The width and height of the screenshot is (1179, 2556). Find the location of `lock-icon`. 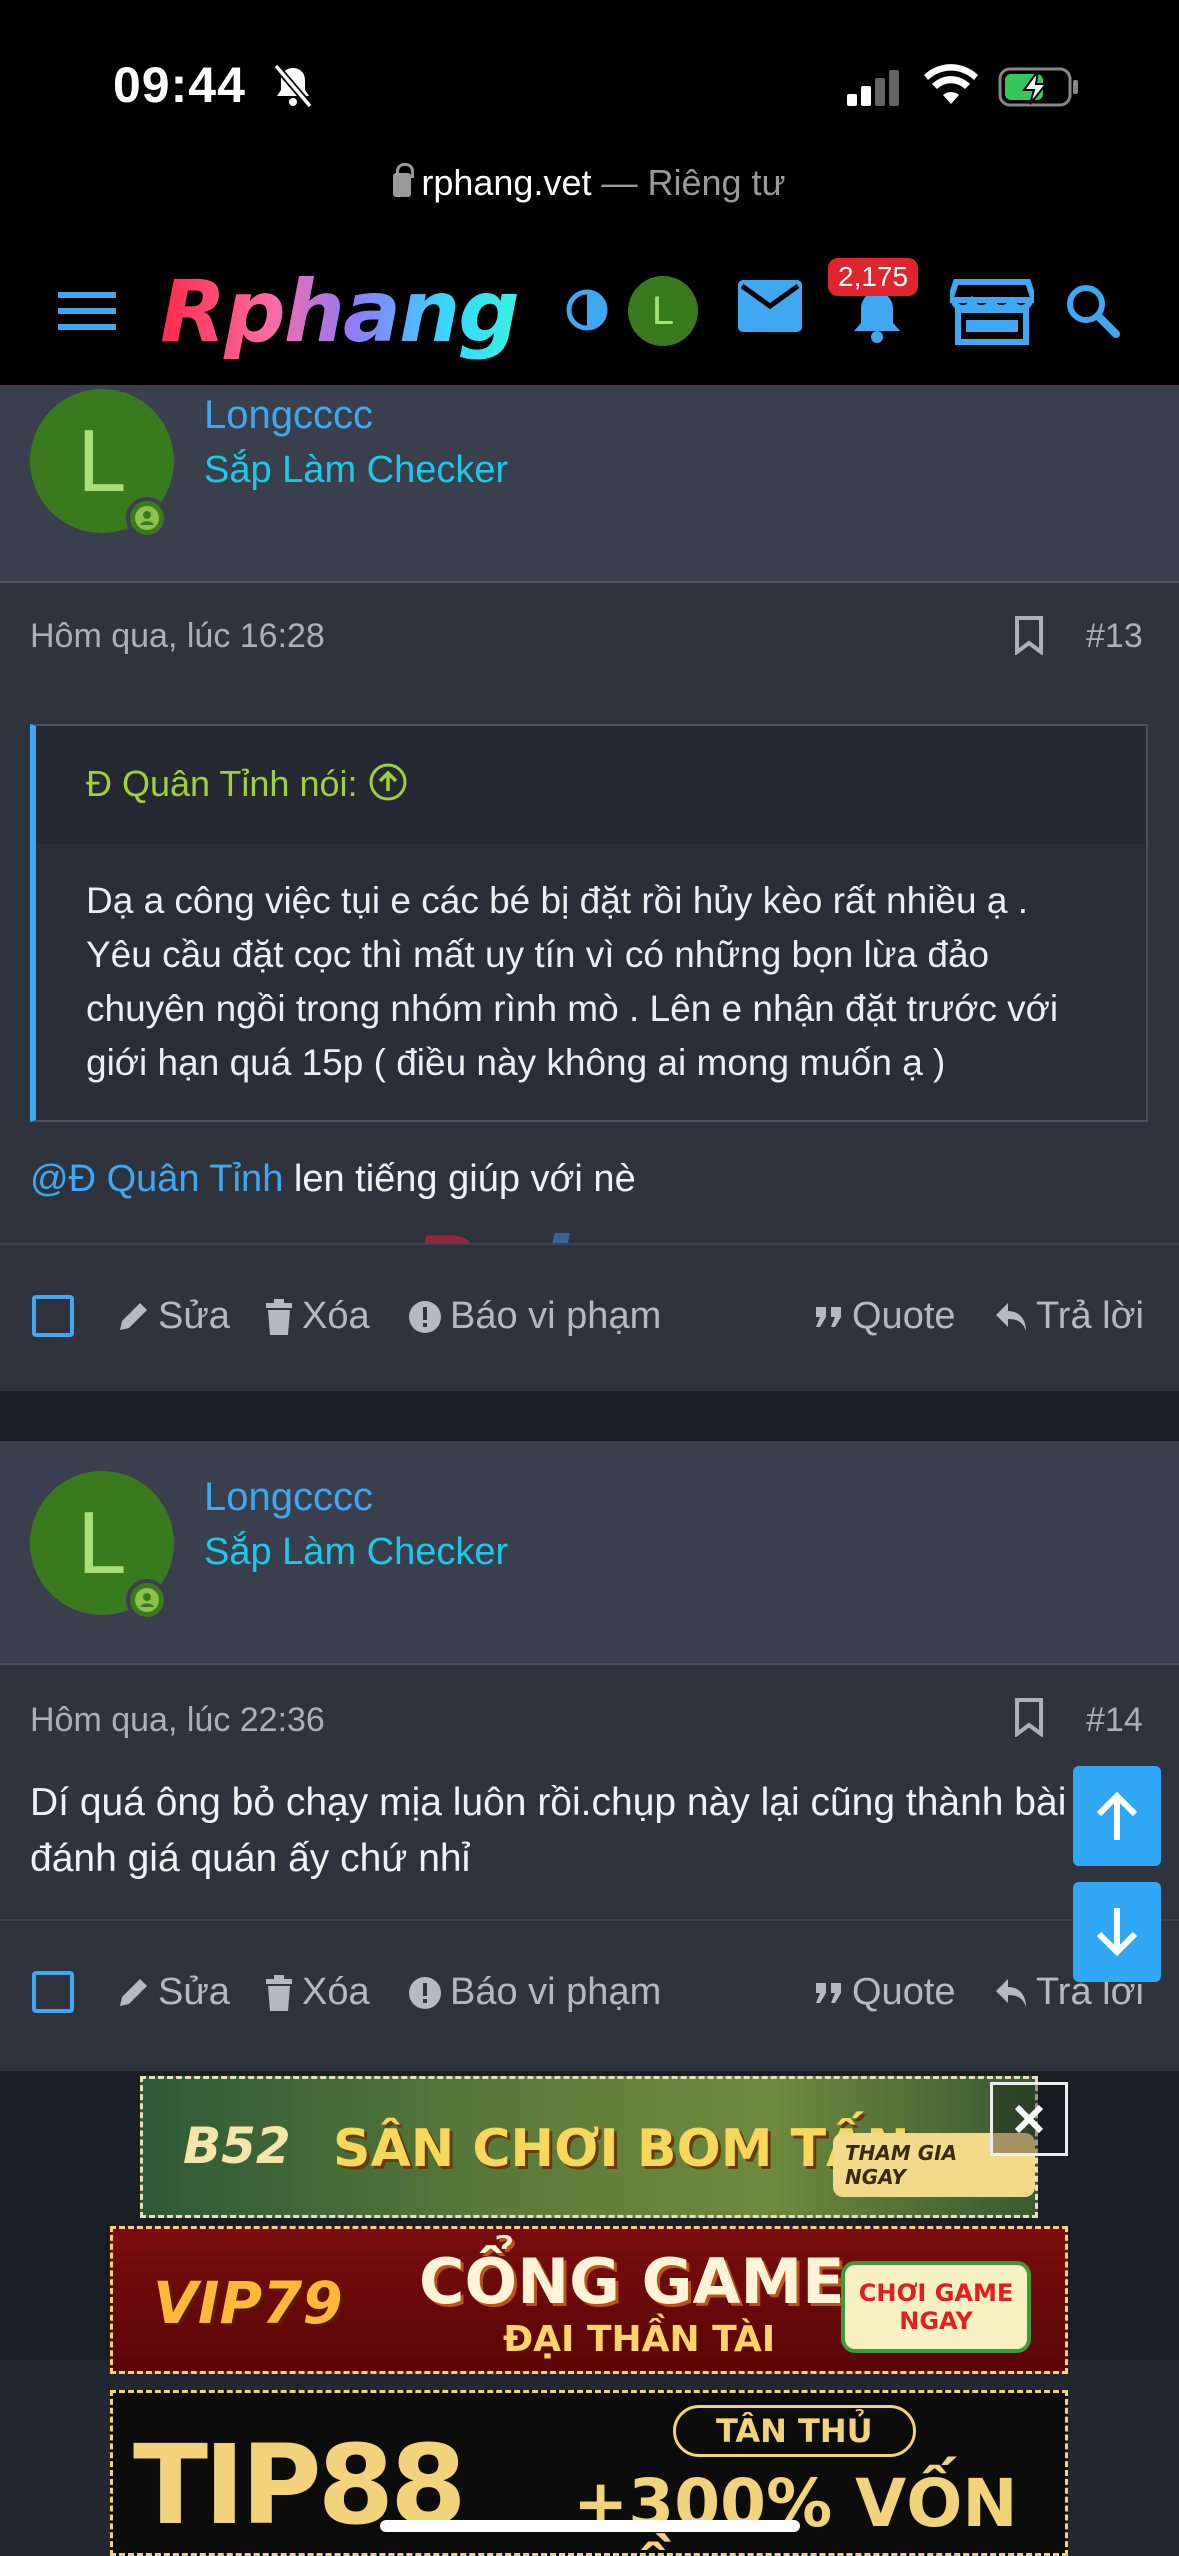

lock-icon is located at coordinates (404, 180).